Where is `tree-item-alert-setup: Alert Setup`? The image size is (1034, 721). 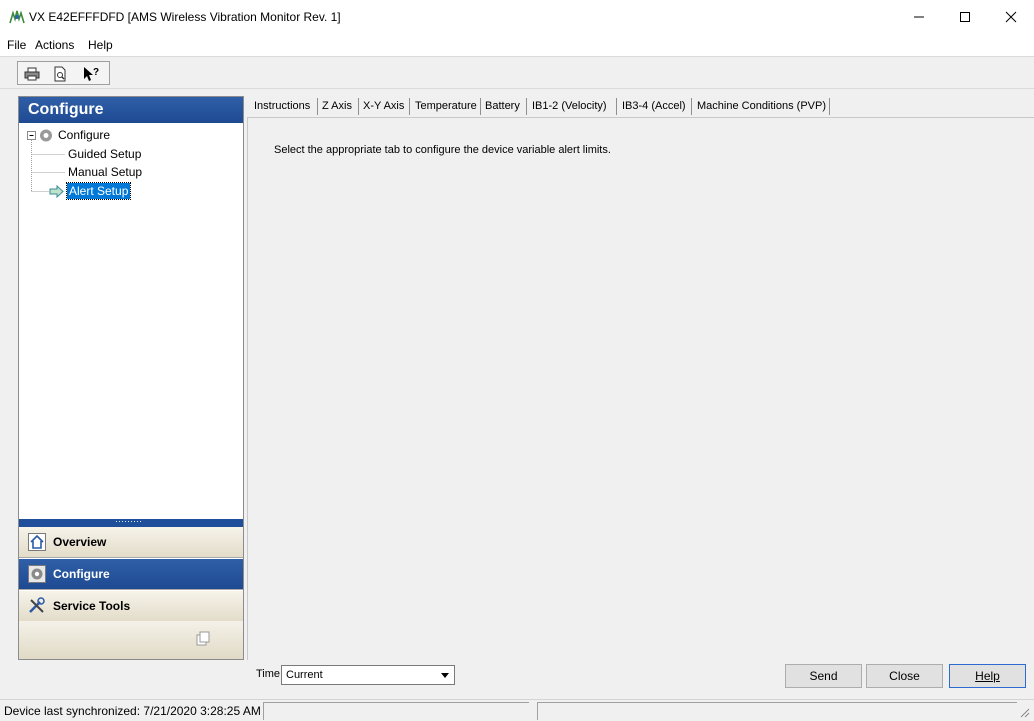
tree-item-alert-setup: Alert Setup is located at coordinates (98, 191).